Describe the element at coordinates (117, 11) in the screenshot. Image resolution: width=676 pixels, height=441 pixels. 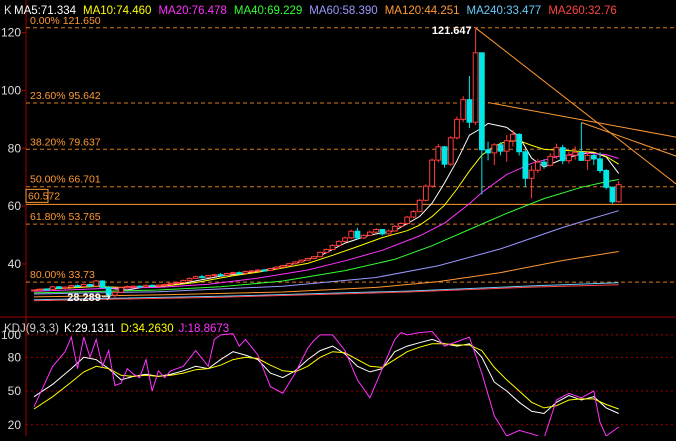
I see `ma-header-item: MA10:74.460` at that location.